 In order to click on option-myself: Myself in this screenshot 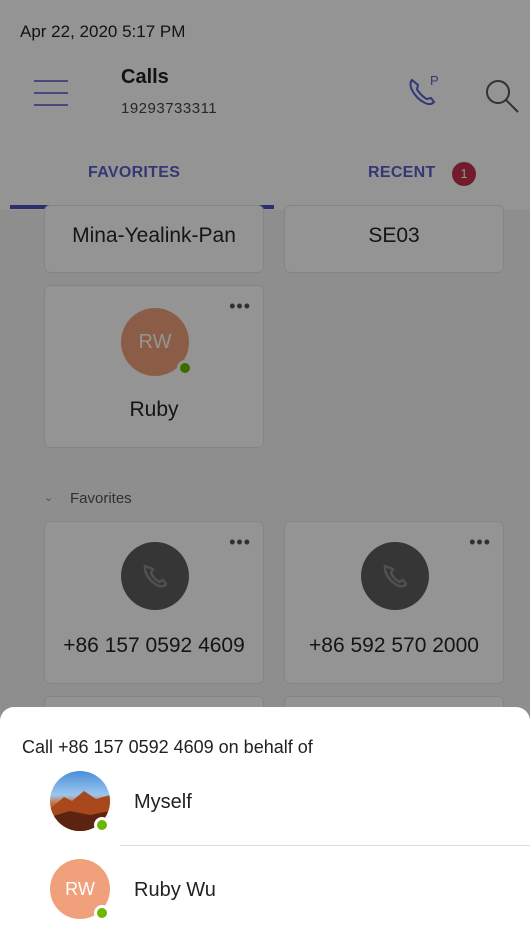, I will do `click(265, 802)`.